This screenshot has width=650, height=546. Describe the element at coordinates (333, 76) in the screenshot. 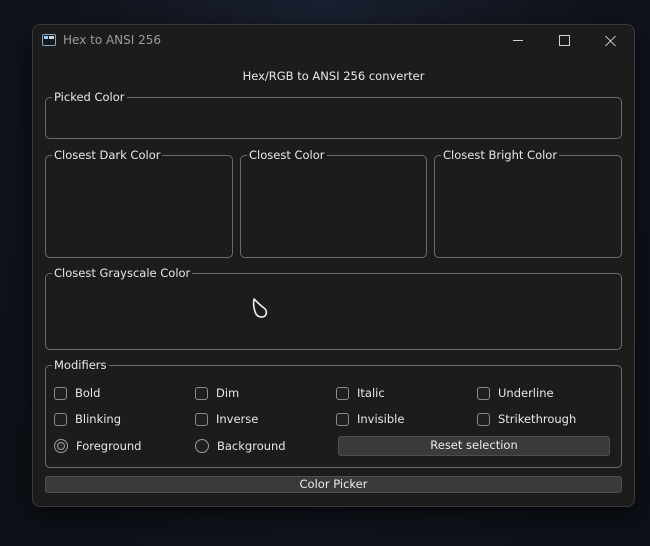

I see `page-heading: Hex/RGB to ANSI 256 converter` at that location.